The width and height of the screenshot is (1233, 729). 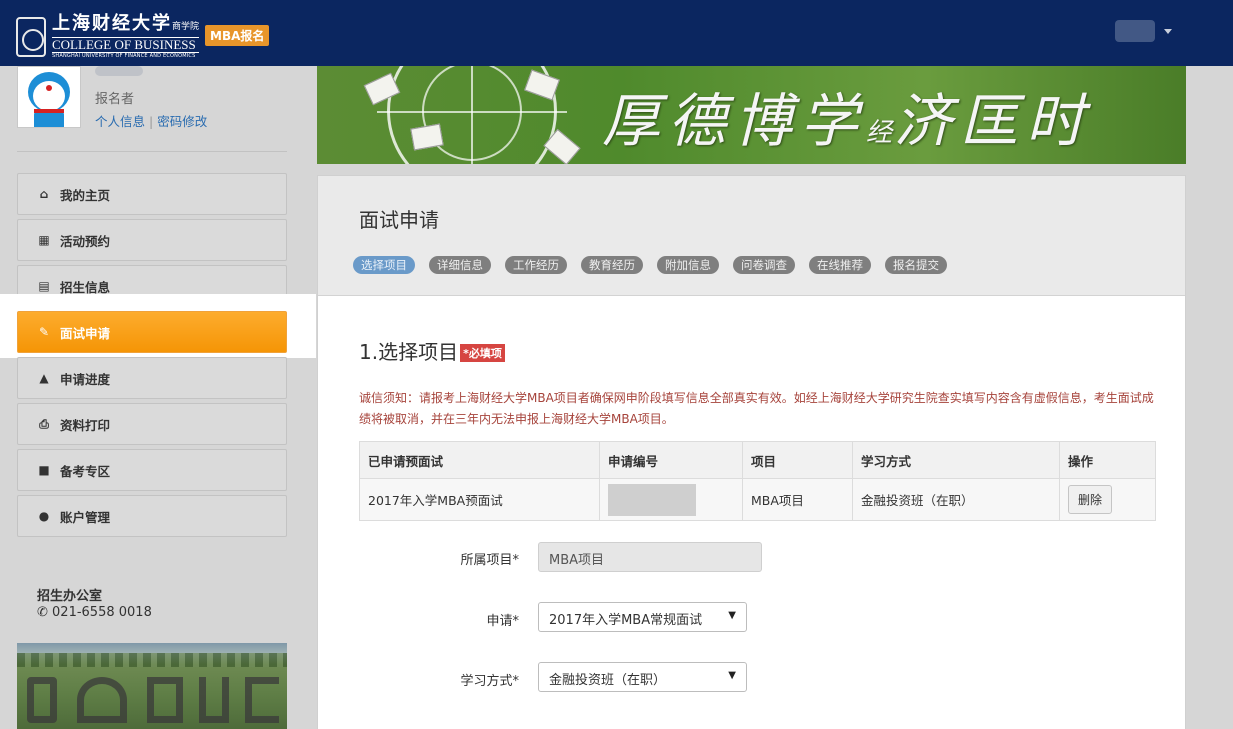 I want to click on office-title: 招生办公室, so click(x=70, y=596).